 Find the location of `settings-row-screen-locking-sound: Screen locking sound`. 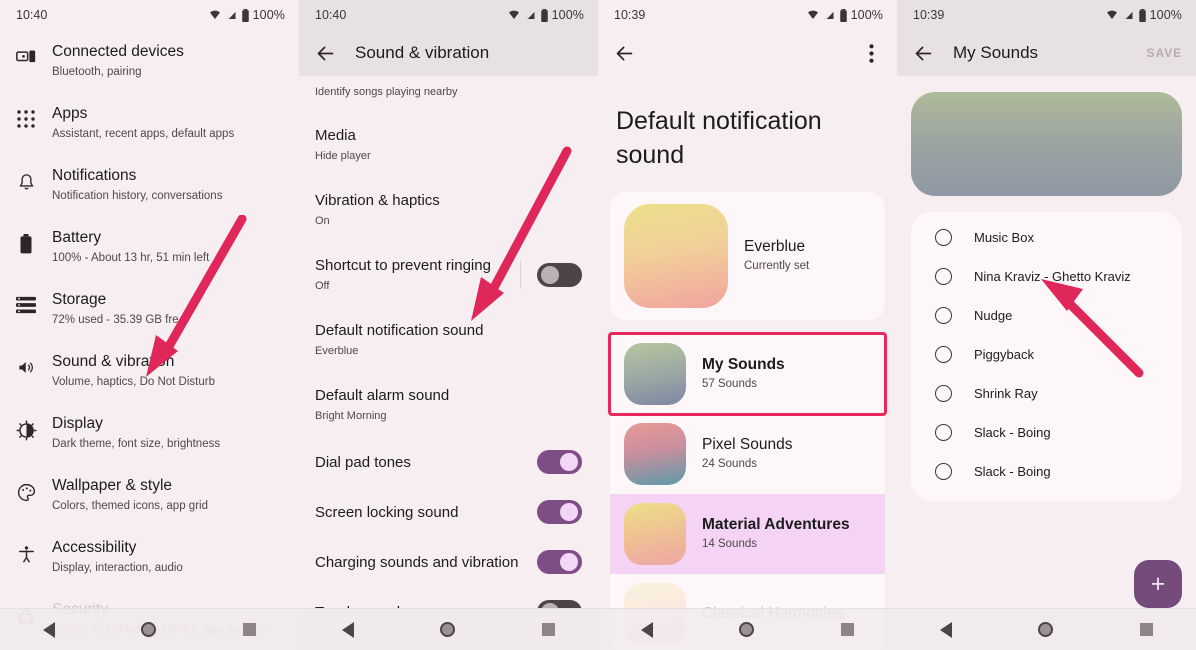

settings-row-screen-locking-sound: Screen locking sound is located at coordinates (448, 512).